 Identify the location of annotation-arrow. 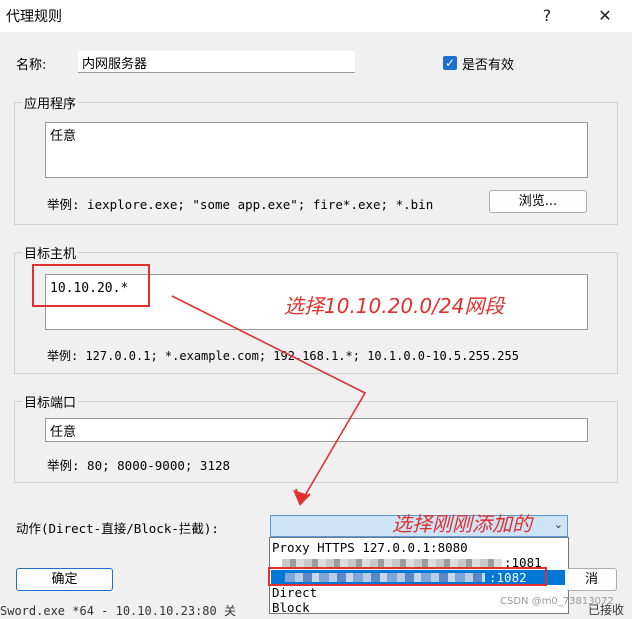
(269, 400).